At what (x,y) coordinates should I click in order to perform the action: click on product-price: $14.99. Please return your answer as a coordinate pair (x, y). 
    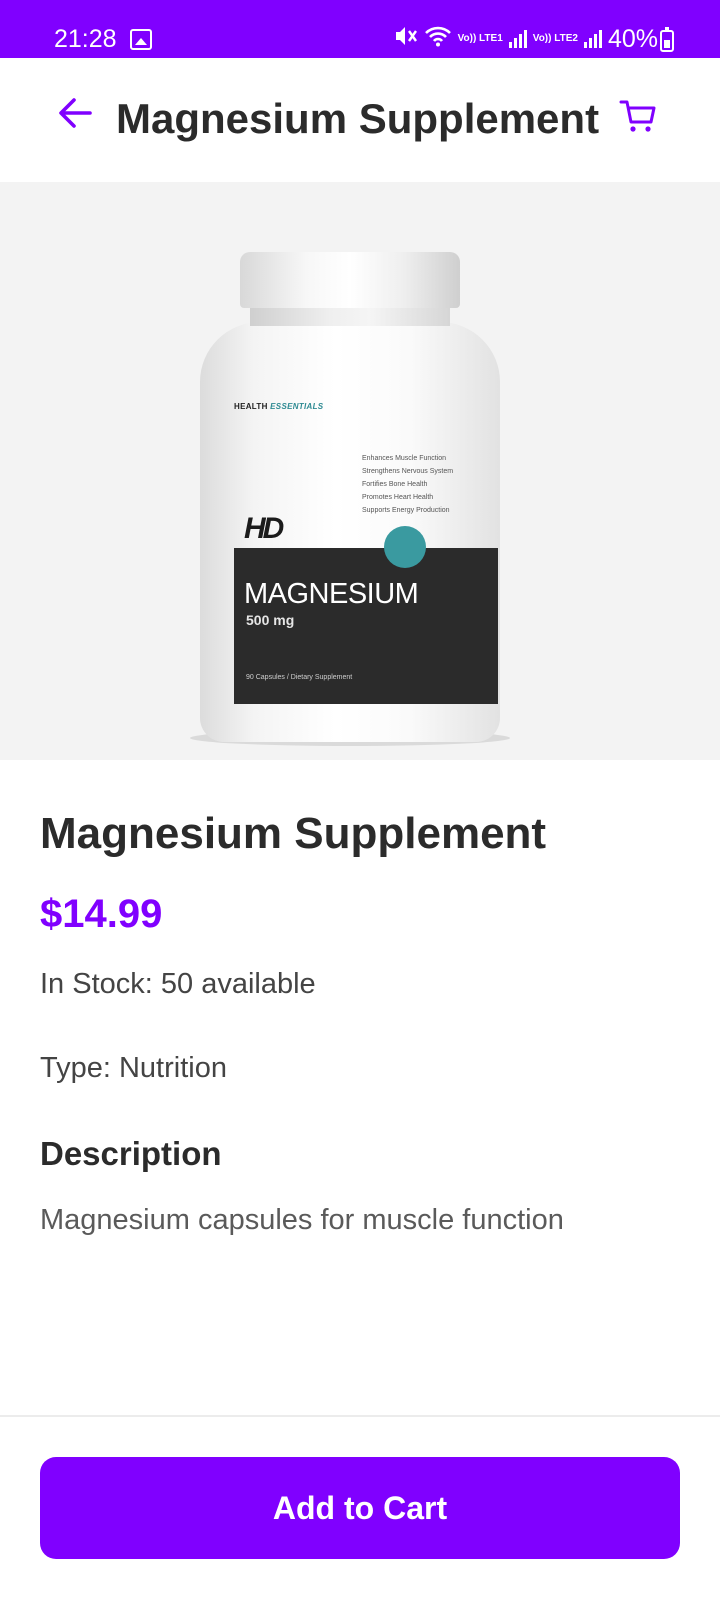
    Looking at the image, I should click on (101, 914).